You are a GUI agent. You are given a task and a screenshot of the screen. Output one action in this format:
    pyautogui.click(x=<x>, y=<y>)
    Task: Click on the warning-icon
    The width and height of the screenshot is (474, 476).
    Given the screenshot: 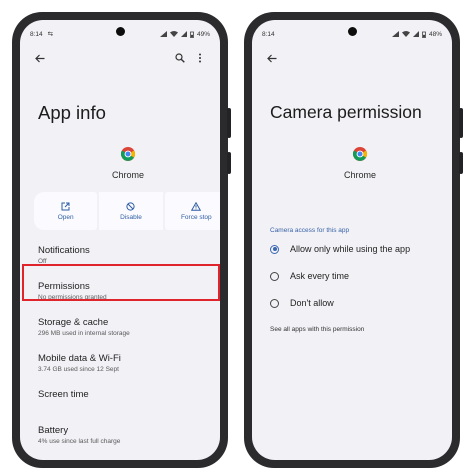 What is the action you would take?
    pyautogui.click(x=196, y=206)
    